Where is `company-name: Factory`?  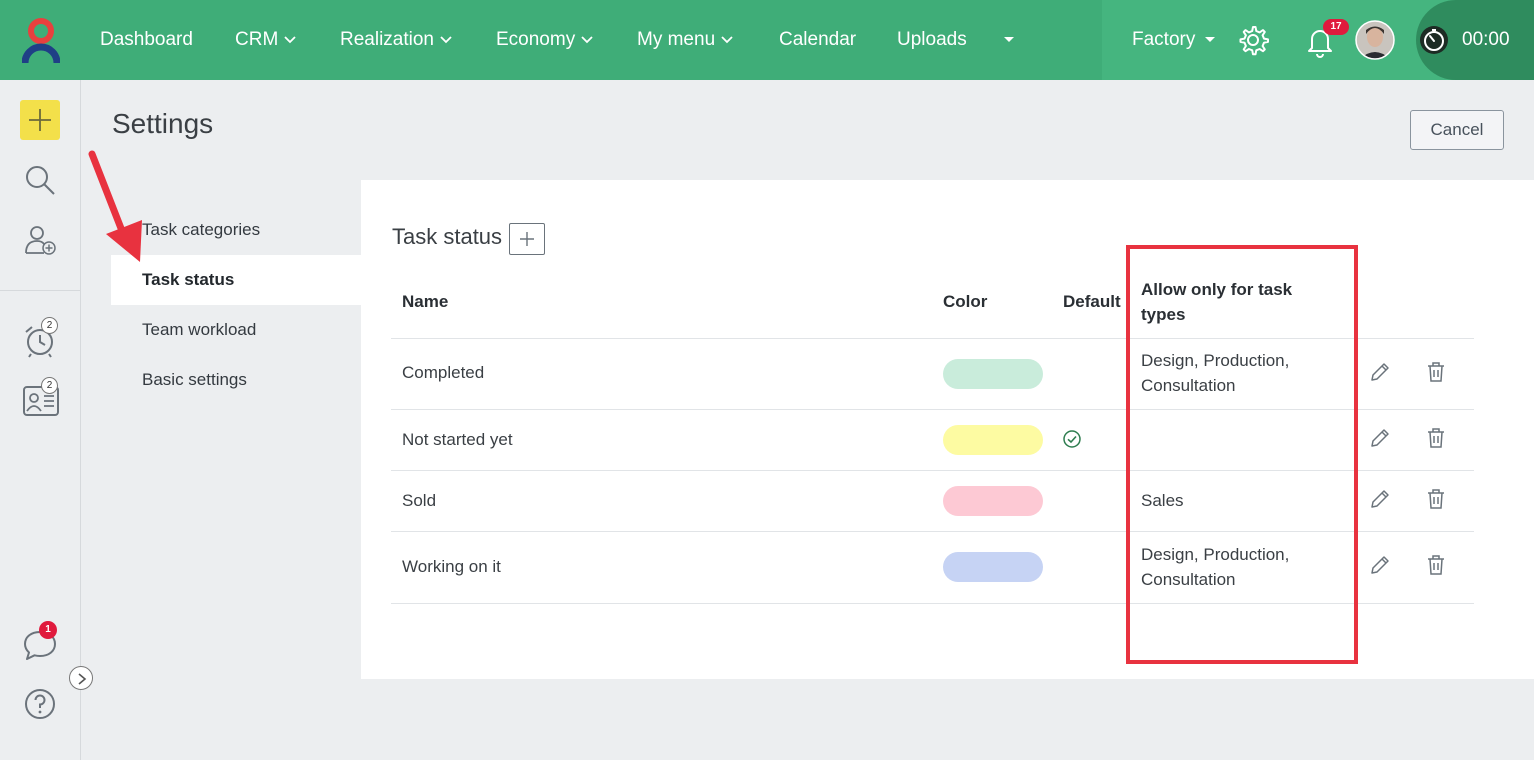 company-name: Factory is located at coordinates (1164, 39).